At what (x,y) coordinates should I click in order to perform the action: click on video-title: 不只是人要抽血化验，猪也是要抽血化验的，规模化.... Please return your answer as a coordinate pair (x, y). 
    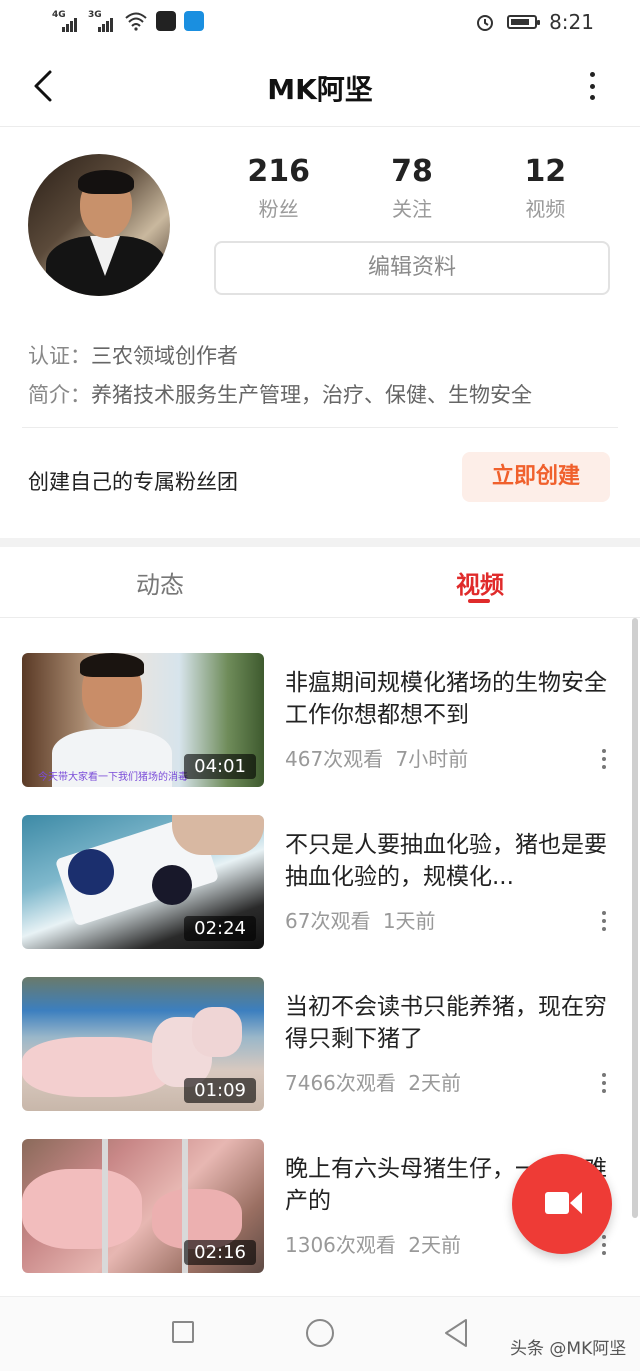
    Looking at the image, I should click on (447, 861).